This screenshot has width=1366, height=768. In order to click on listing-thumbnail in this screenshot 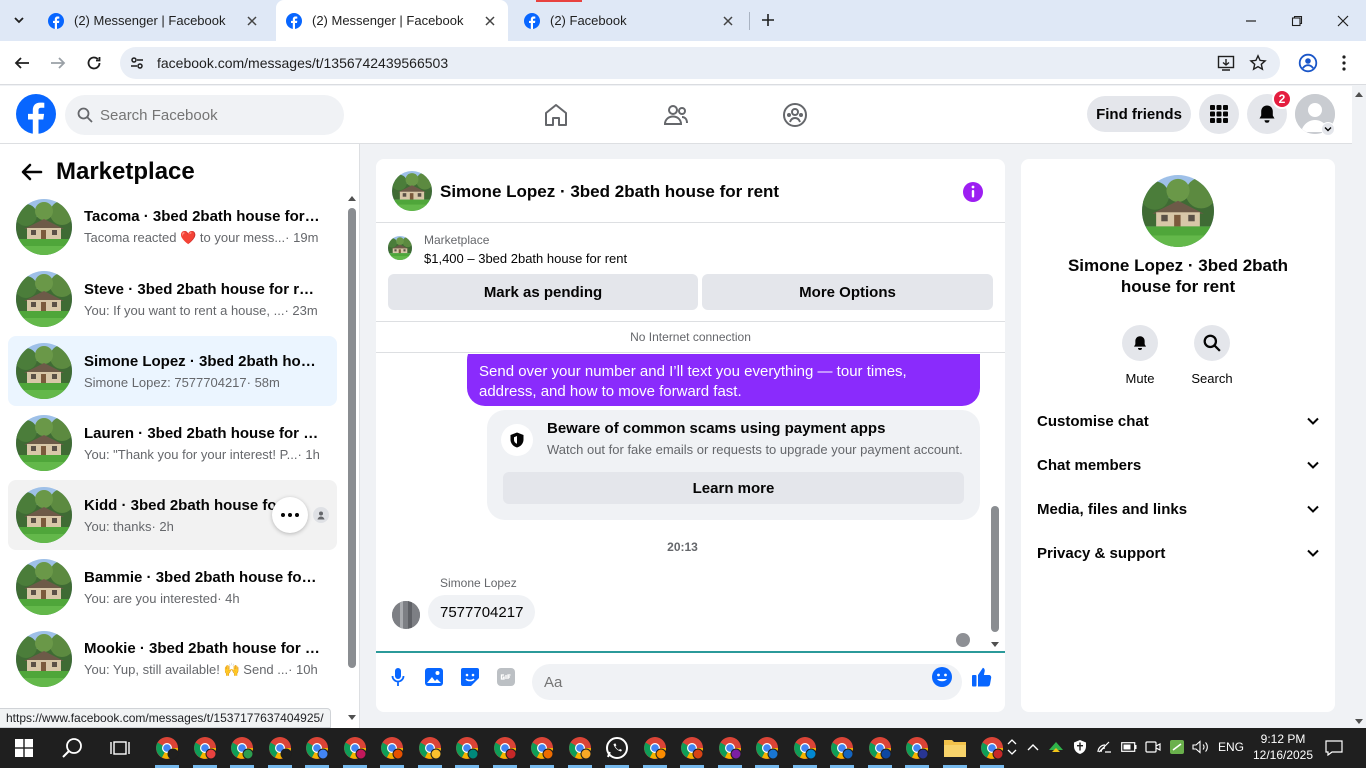, I will do `click(400, 248)`.